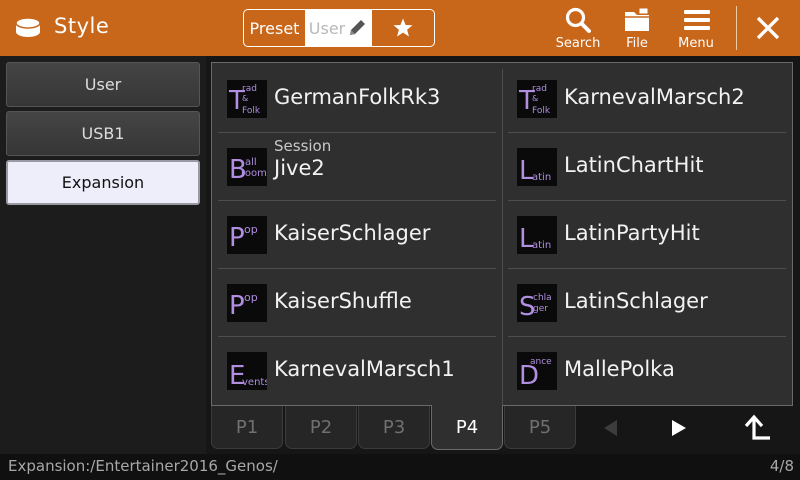 The height and width of the screenshot is (480, 800). What do you see at coordinates (537, 371) in the screenshot?
I see `dance-icon: Dance` at bounding box center [537, 371].